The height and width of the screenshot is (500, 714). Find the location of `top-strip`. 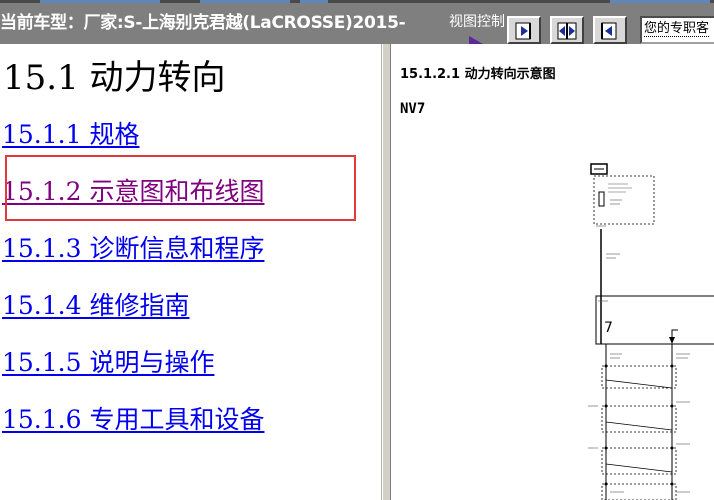

top-strip is located at coordinates (357, 1).